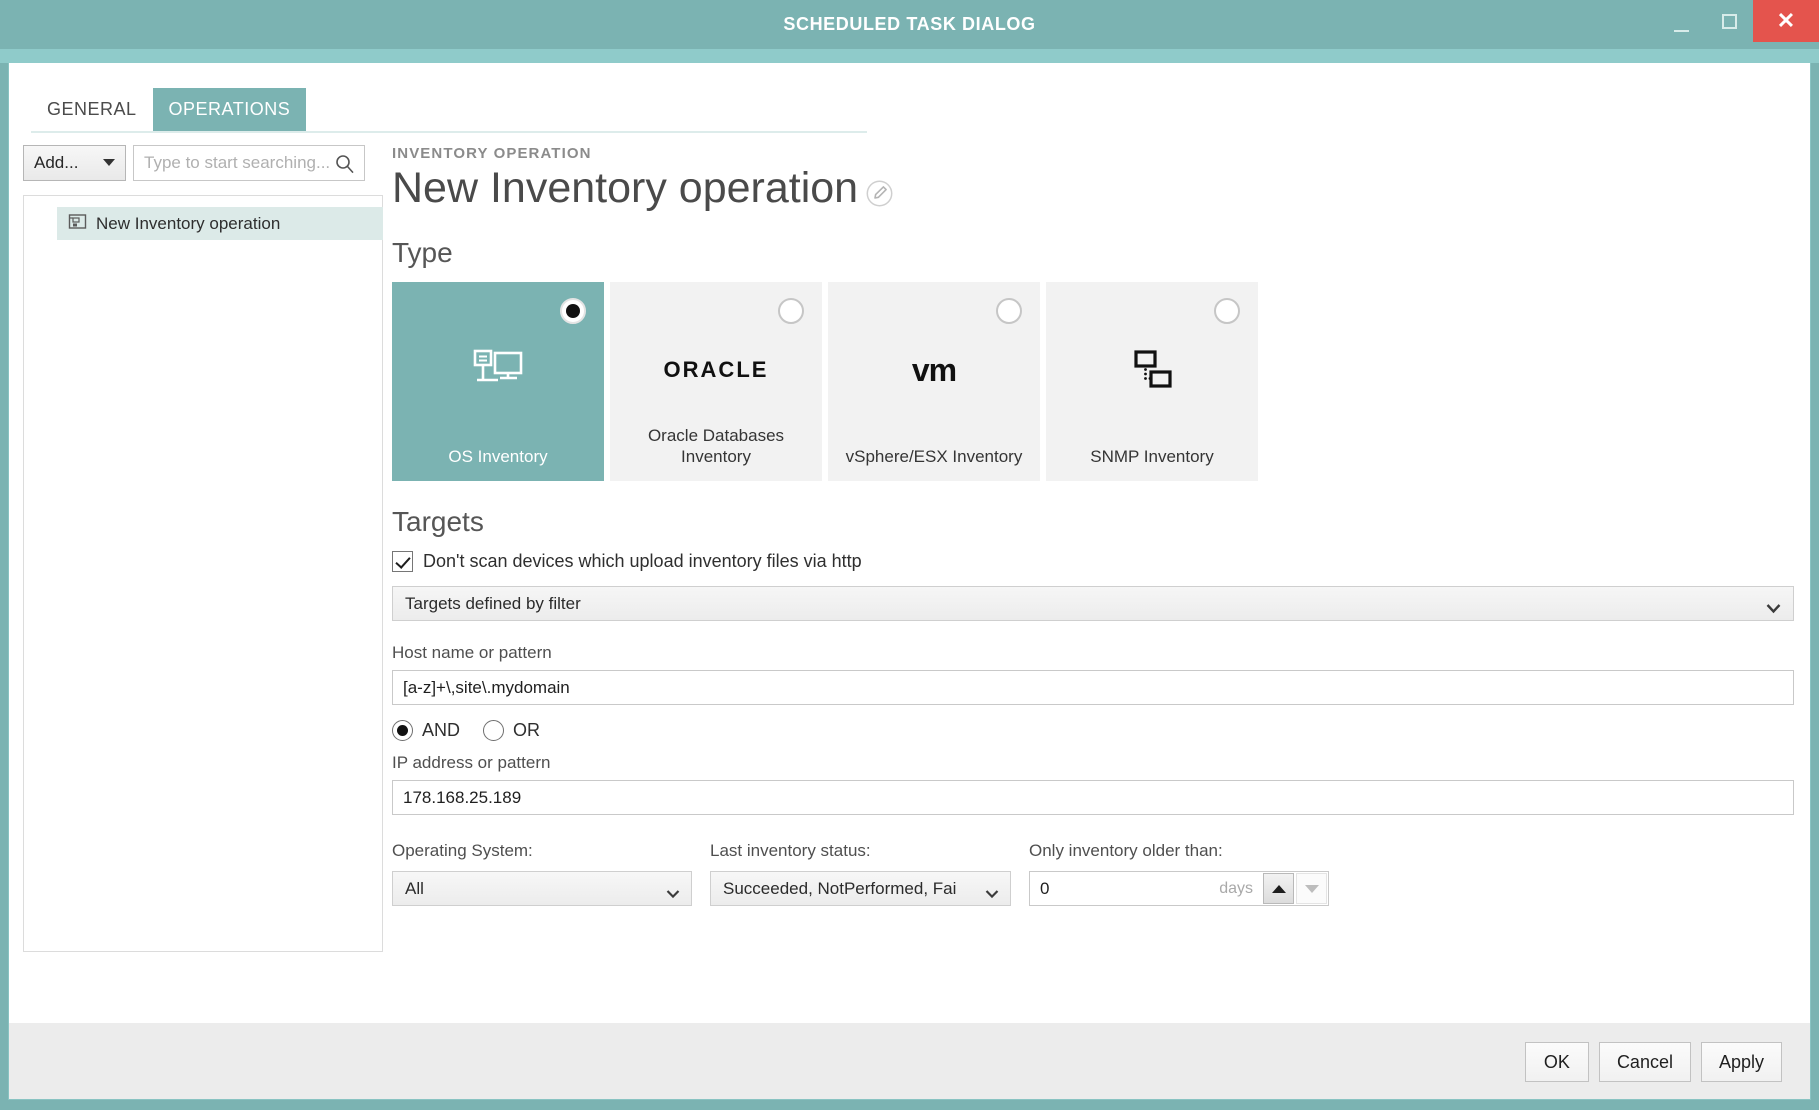 Image resolution: width=1819 pixels, height=1110 pixels. Describe the element at coordinates (462, 797) in the screenshot. I see `ip-pattern-value: 178.168.25.189` at that location.